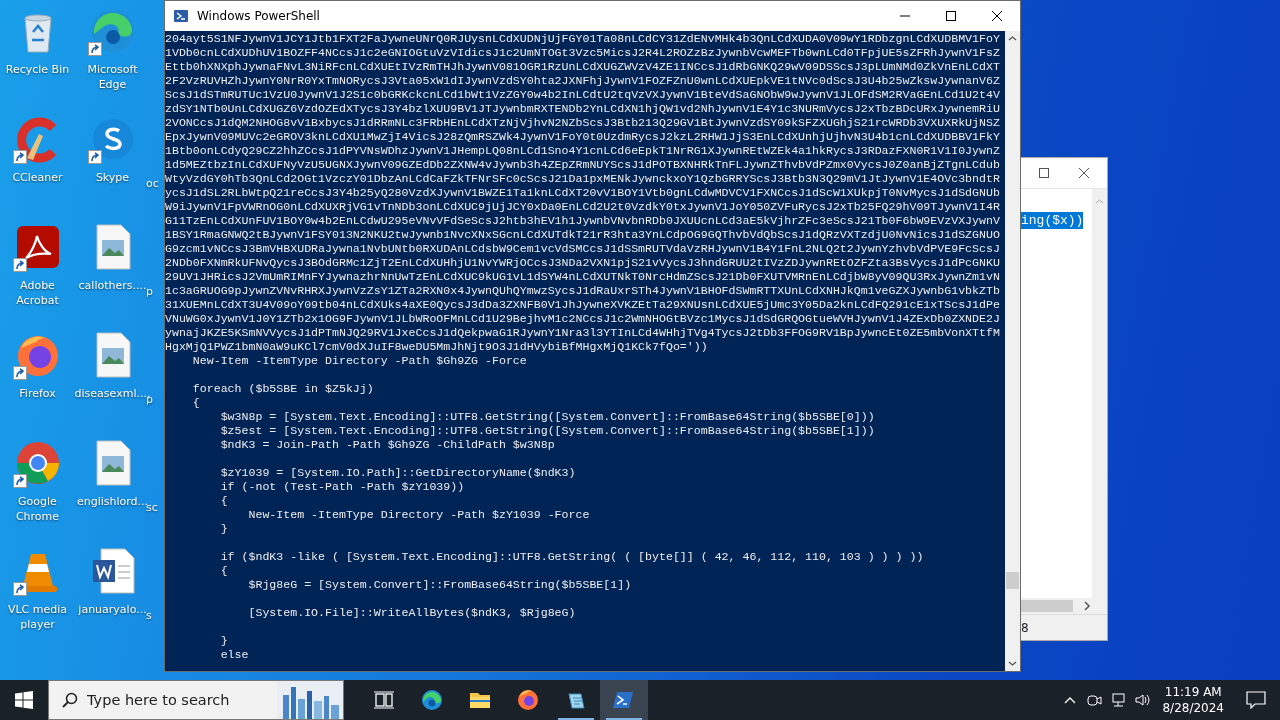 This screenshot has height=720, width=1280. I want to click on console-line: G11TzEnLCdXUnFUV1BOY0w4b2EnLCdwU295eVNvVFdSeScsJ2htb3hEV1h1JywnbVNvbnRDb0JXUUcnLCd3aE5kVjhrZFc3eScsJ21Tb0F6bW9EVzVXJywnV, so click(583, 221).